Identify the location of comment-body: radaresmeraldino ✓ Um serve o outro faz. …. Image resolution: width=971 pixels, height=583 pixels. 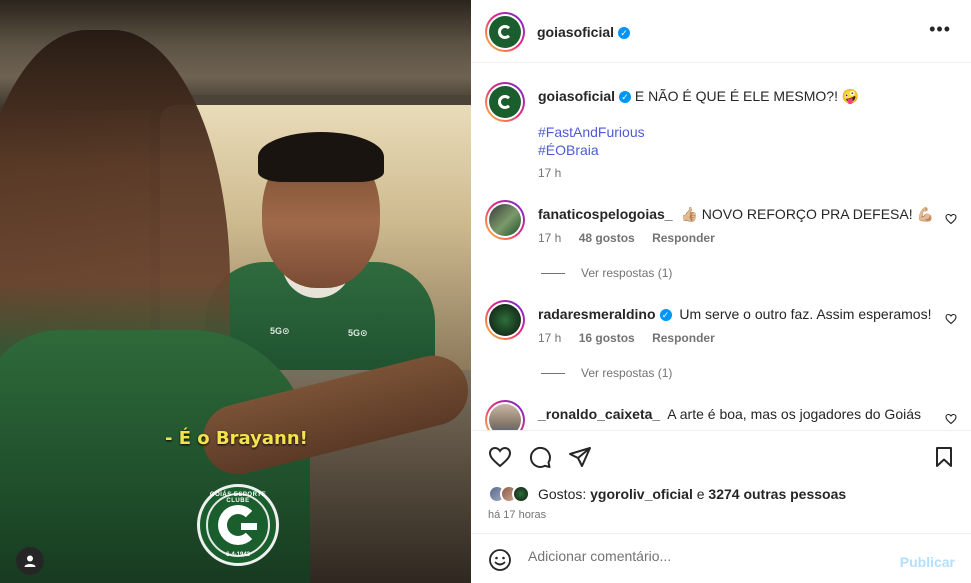
(735, 314).